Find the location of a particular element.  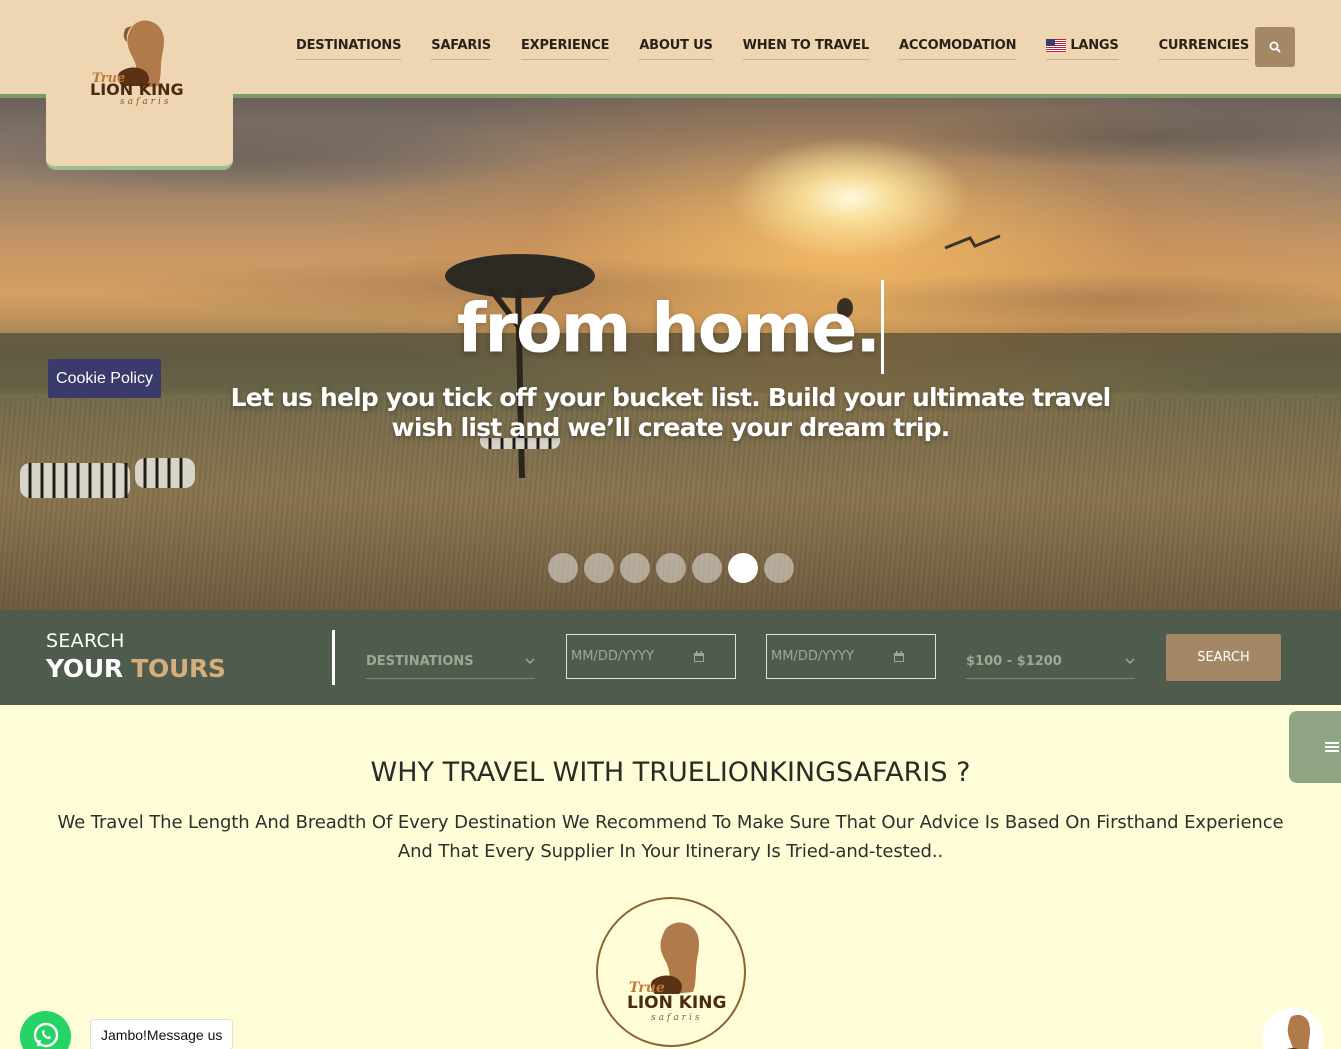

nav-experience: EXPERIENCE is located at coordinates (565, 49).